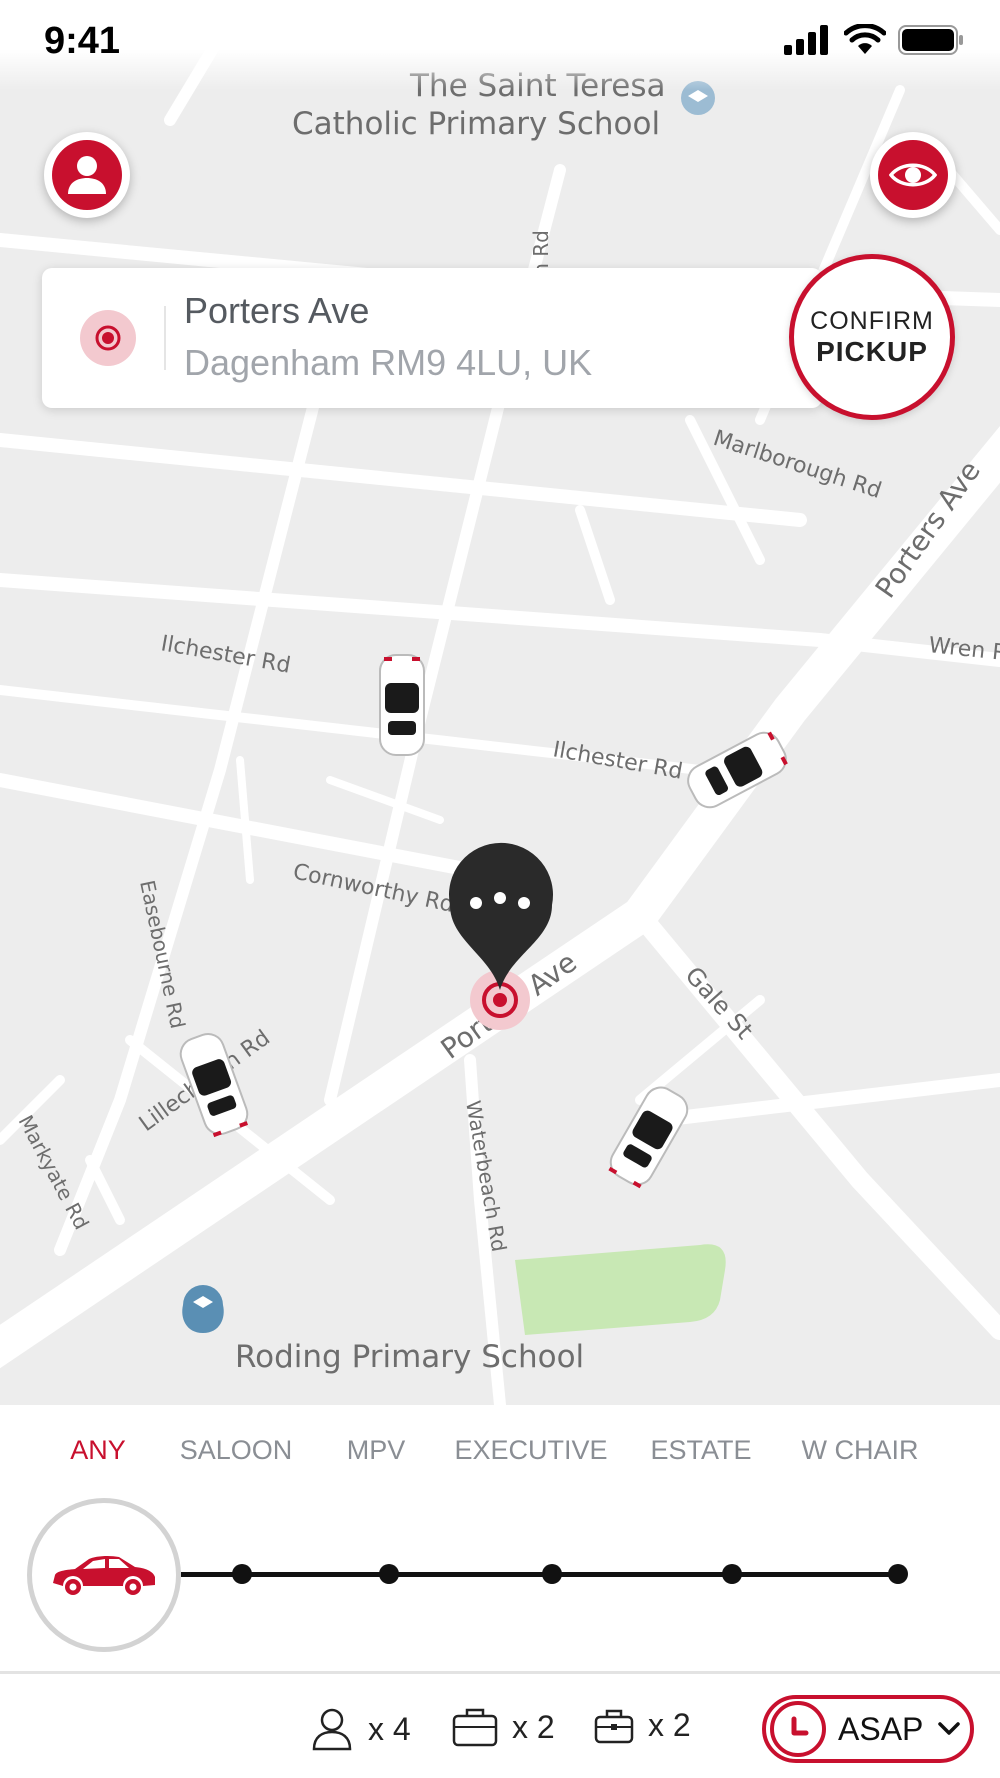 The width and height of the screenshot is (1000, 1778). What do you see at coordinates (865, 39) in the screenshot?
I see `wifi-icon` at bounding box center [865, 39].